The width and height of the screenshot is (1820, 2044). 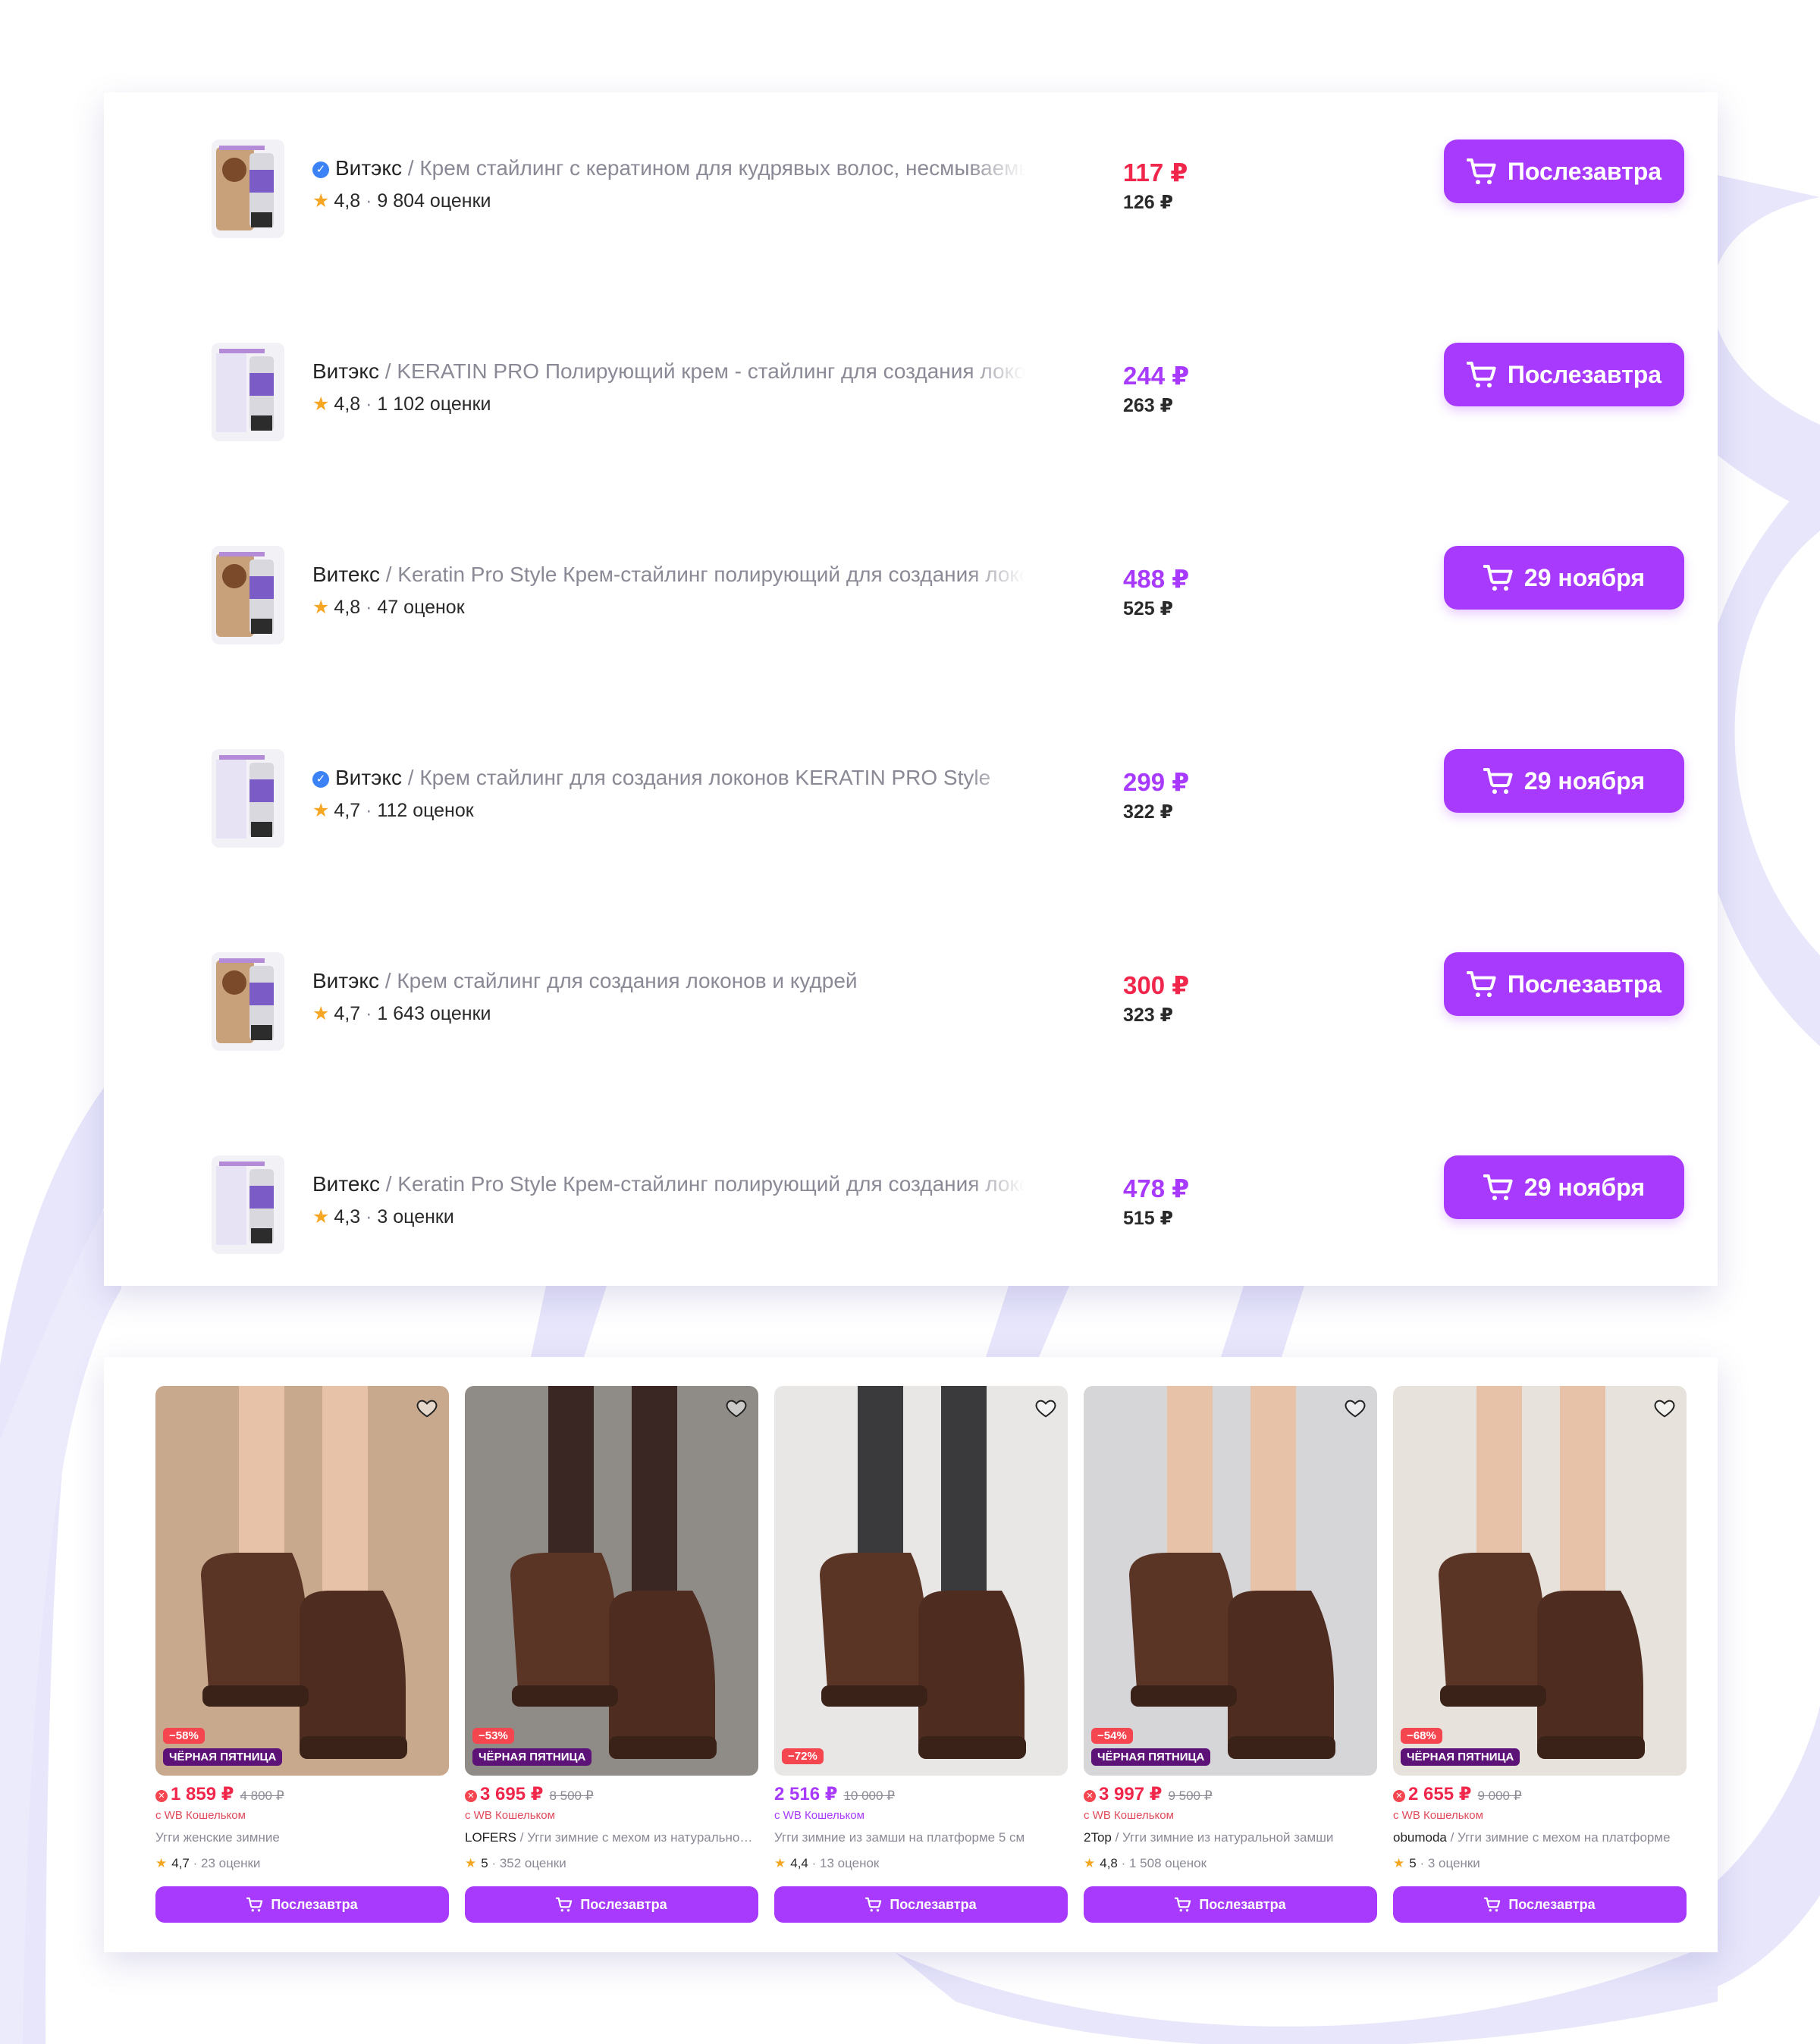 I want to click on old-price: 126 ₽, so click(x=1148, y=202).